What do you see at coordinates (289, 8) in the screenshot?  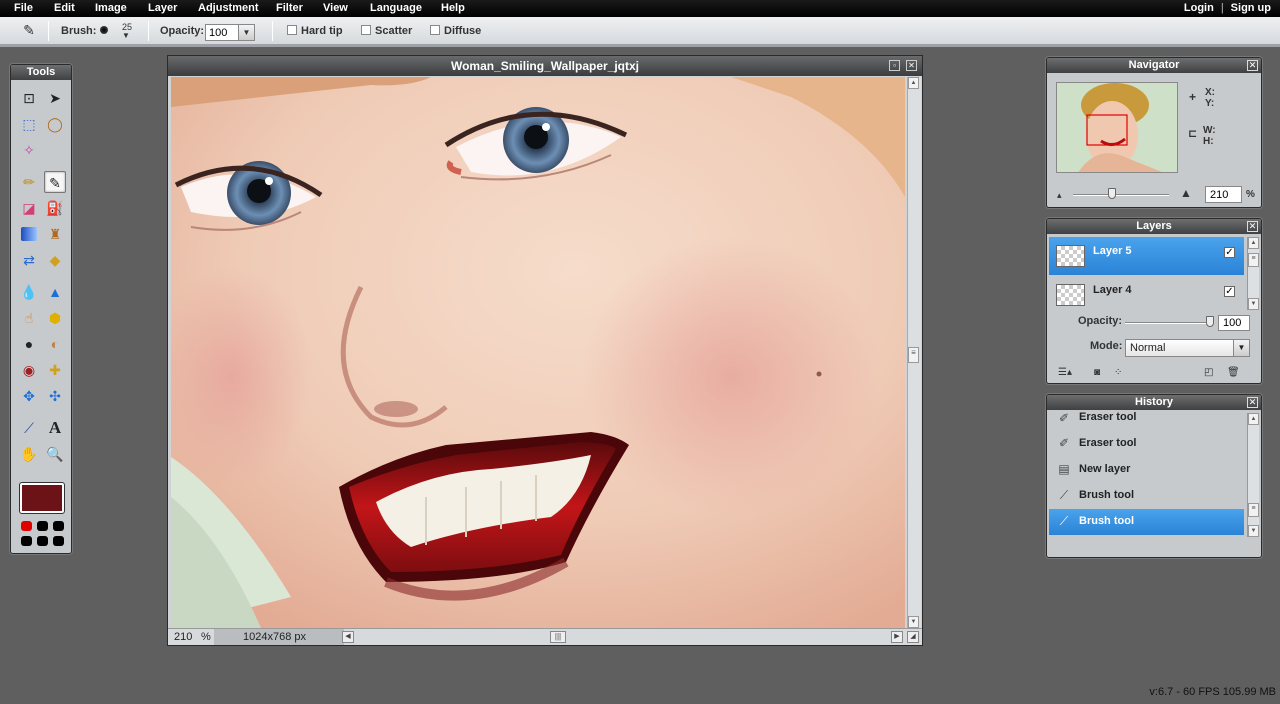 I see `menu-filter: Filter` at bounding box center [289, 8].